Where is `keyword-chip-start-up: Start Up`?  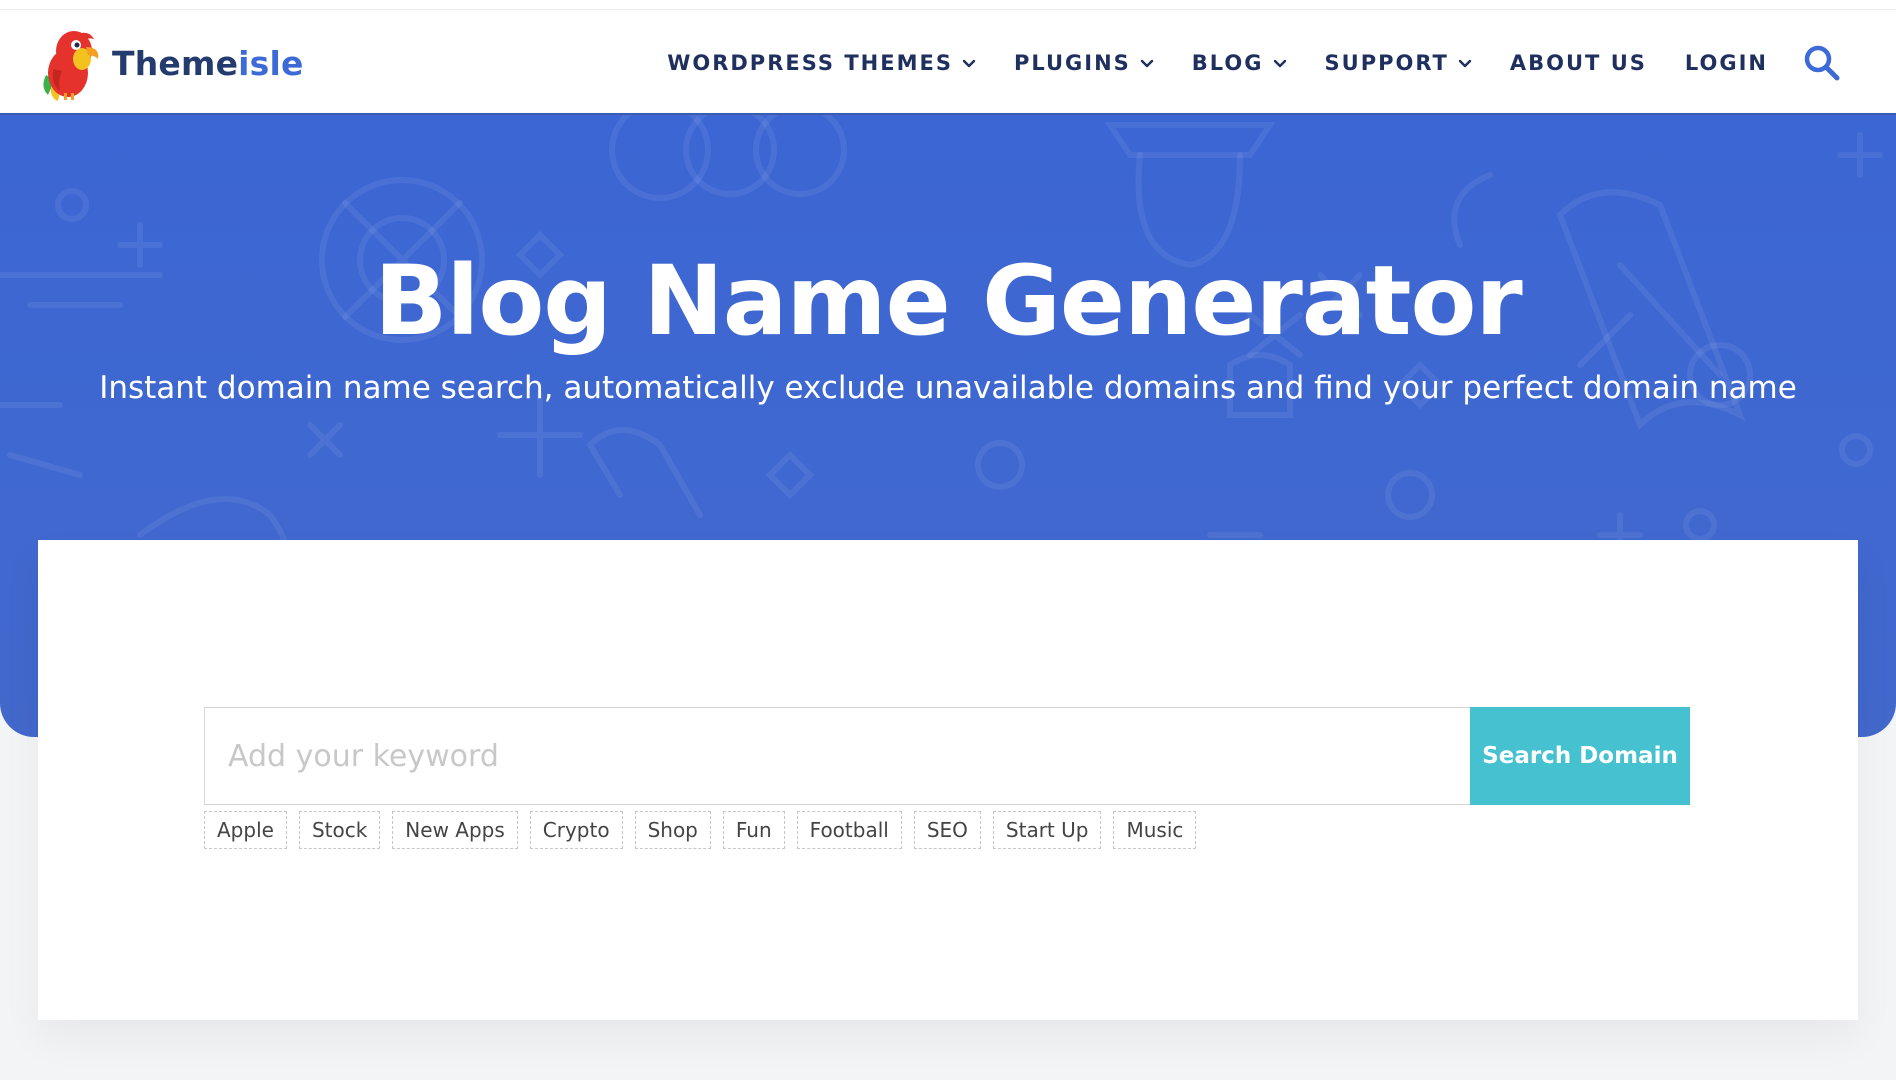 keyword-chip-start-up: Start Up is located at coordinates (1047, 830).